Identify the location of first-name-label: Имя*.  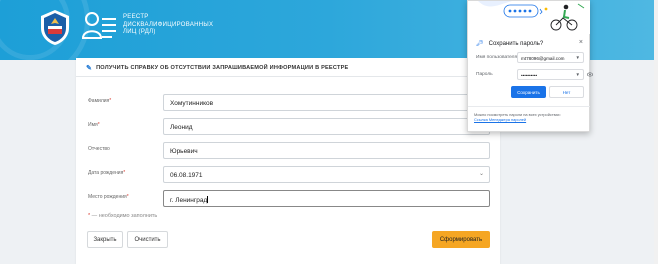
(94, 125).